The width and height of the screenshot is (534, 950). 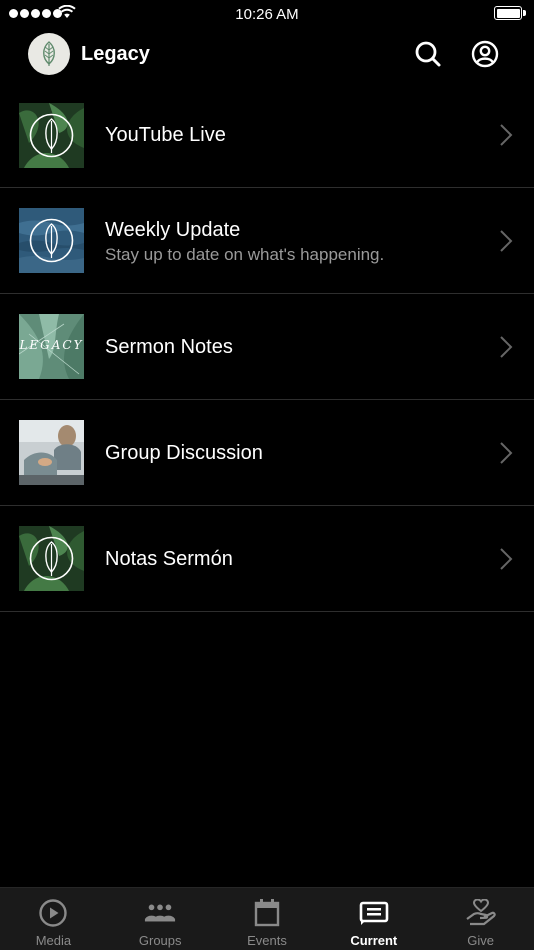 I want to click on status-bar: 10:26 AM, so click(x=267, y=14).